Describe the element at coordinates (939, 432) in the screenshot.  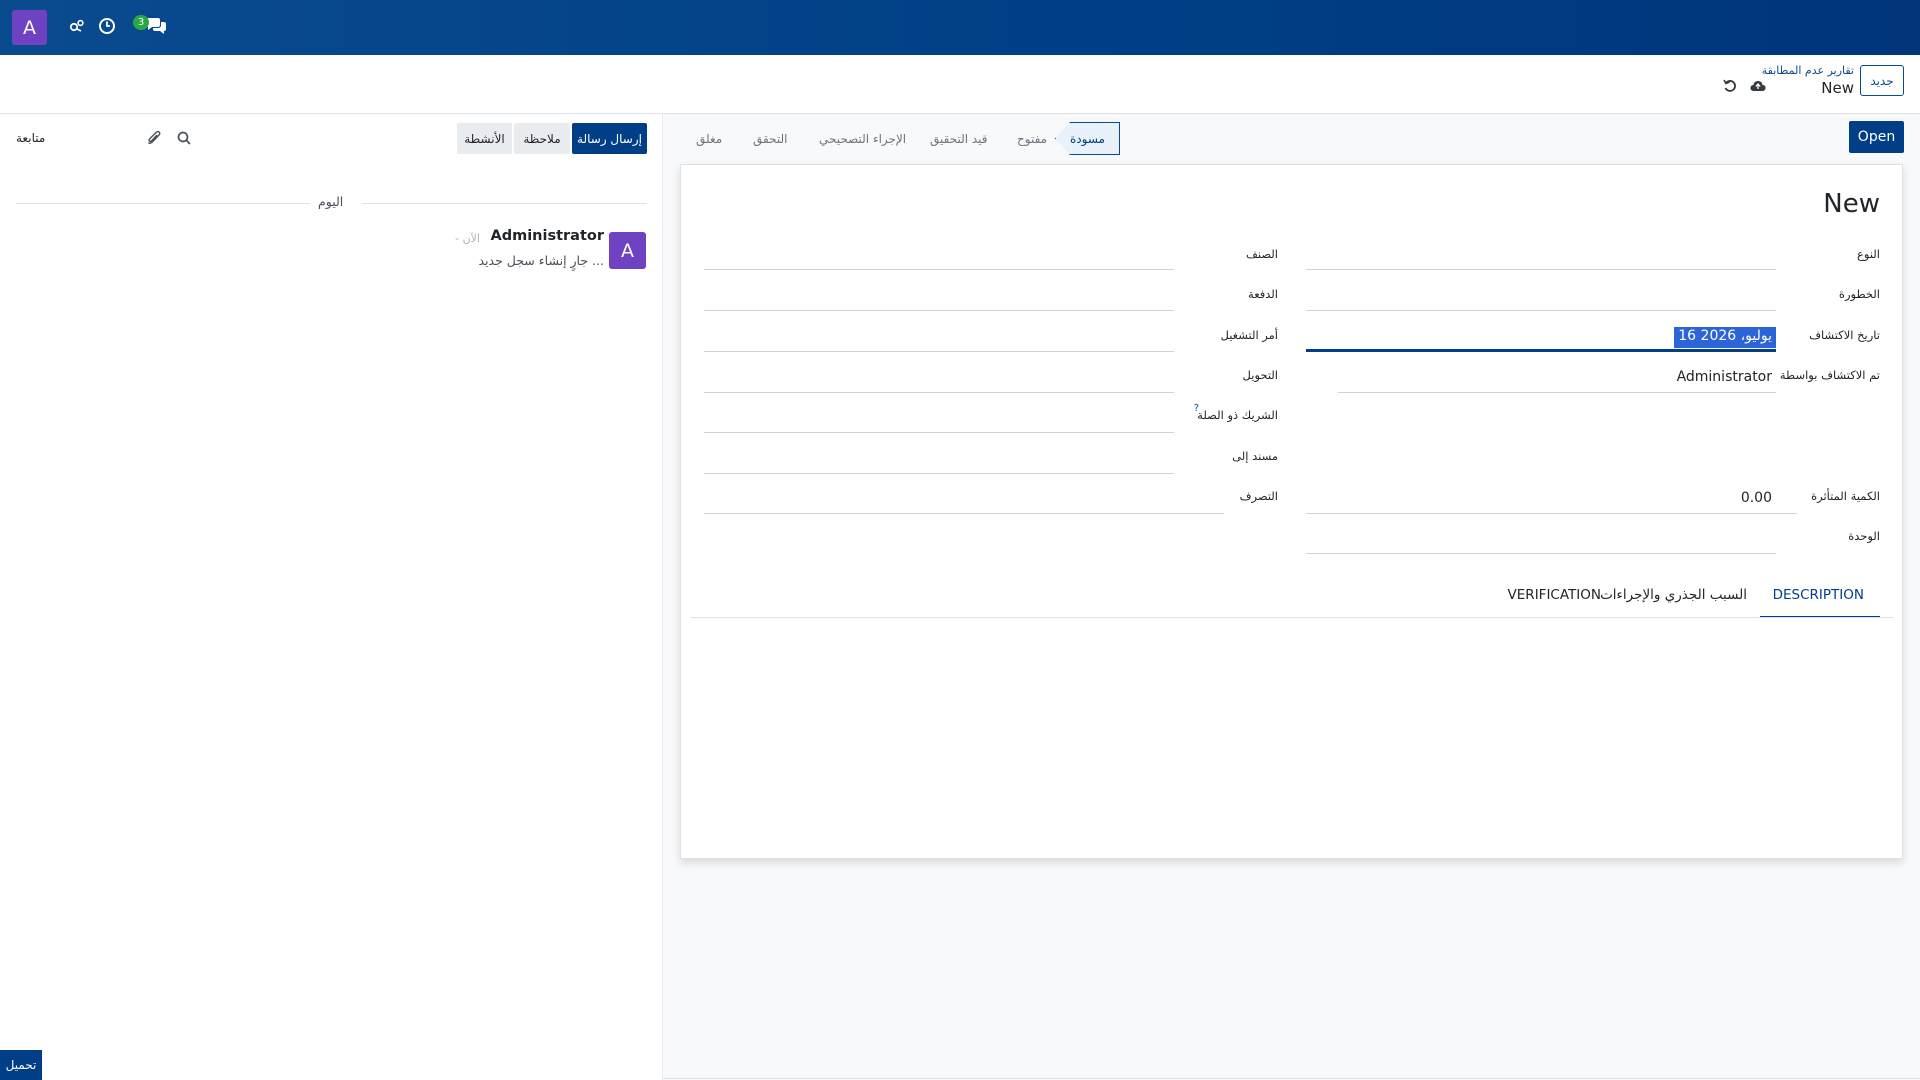
I see `partner-field` at that location.